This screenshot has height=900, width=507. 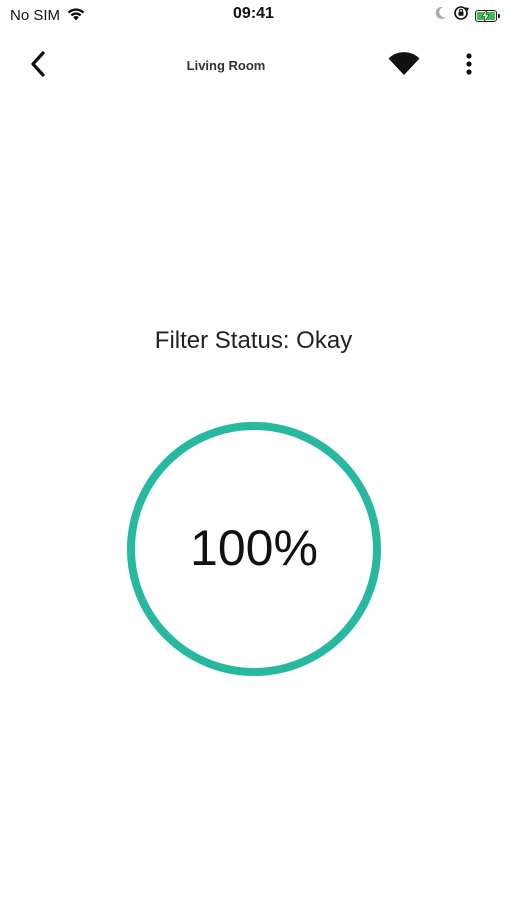 I want to click on wifi-icon, so click(x=404, y=66).